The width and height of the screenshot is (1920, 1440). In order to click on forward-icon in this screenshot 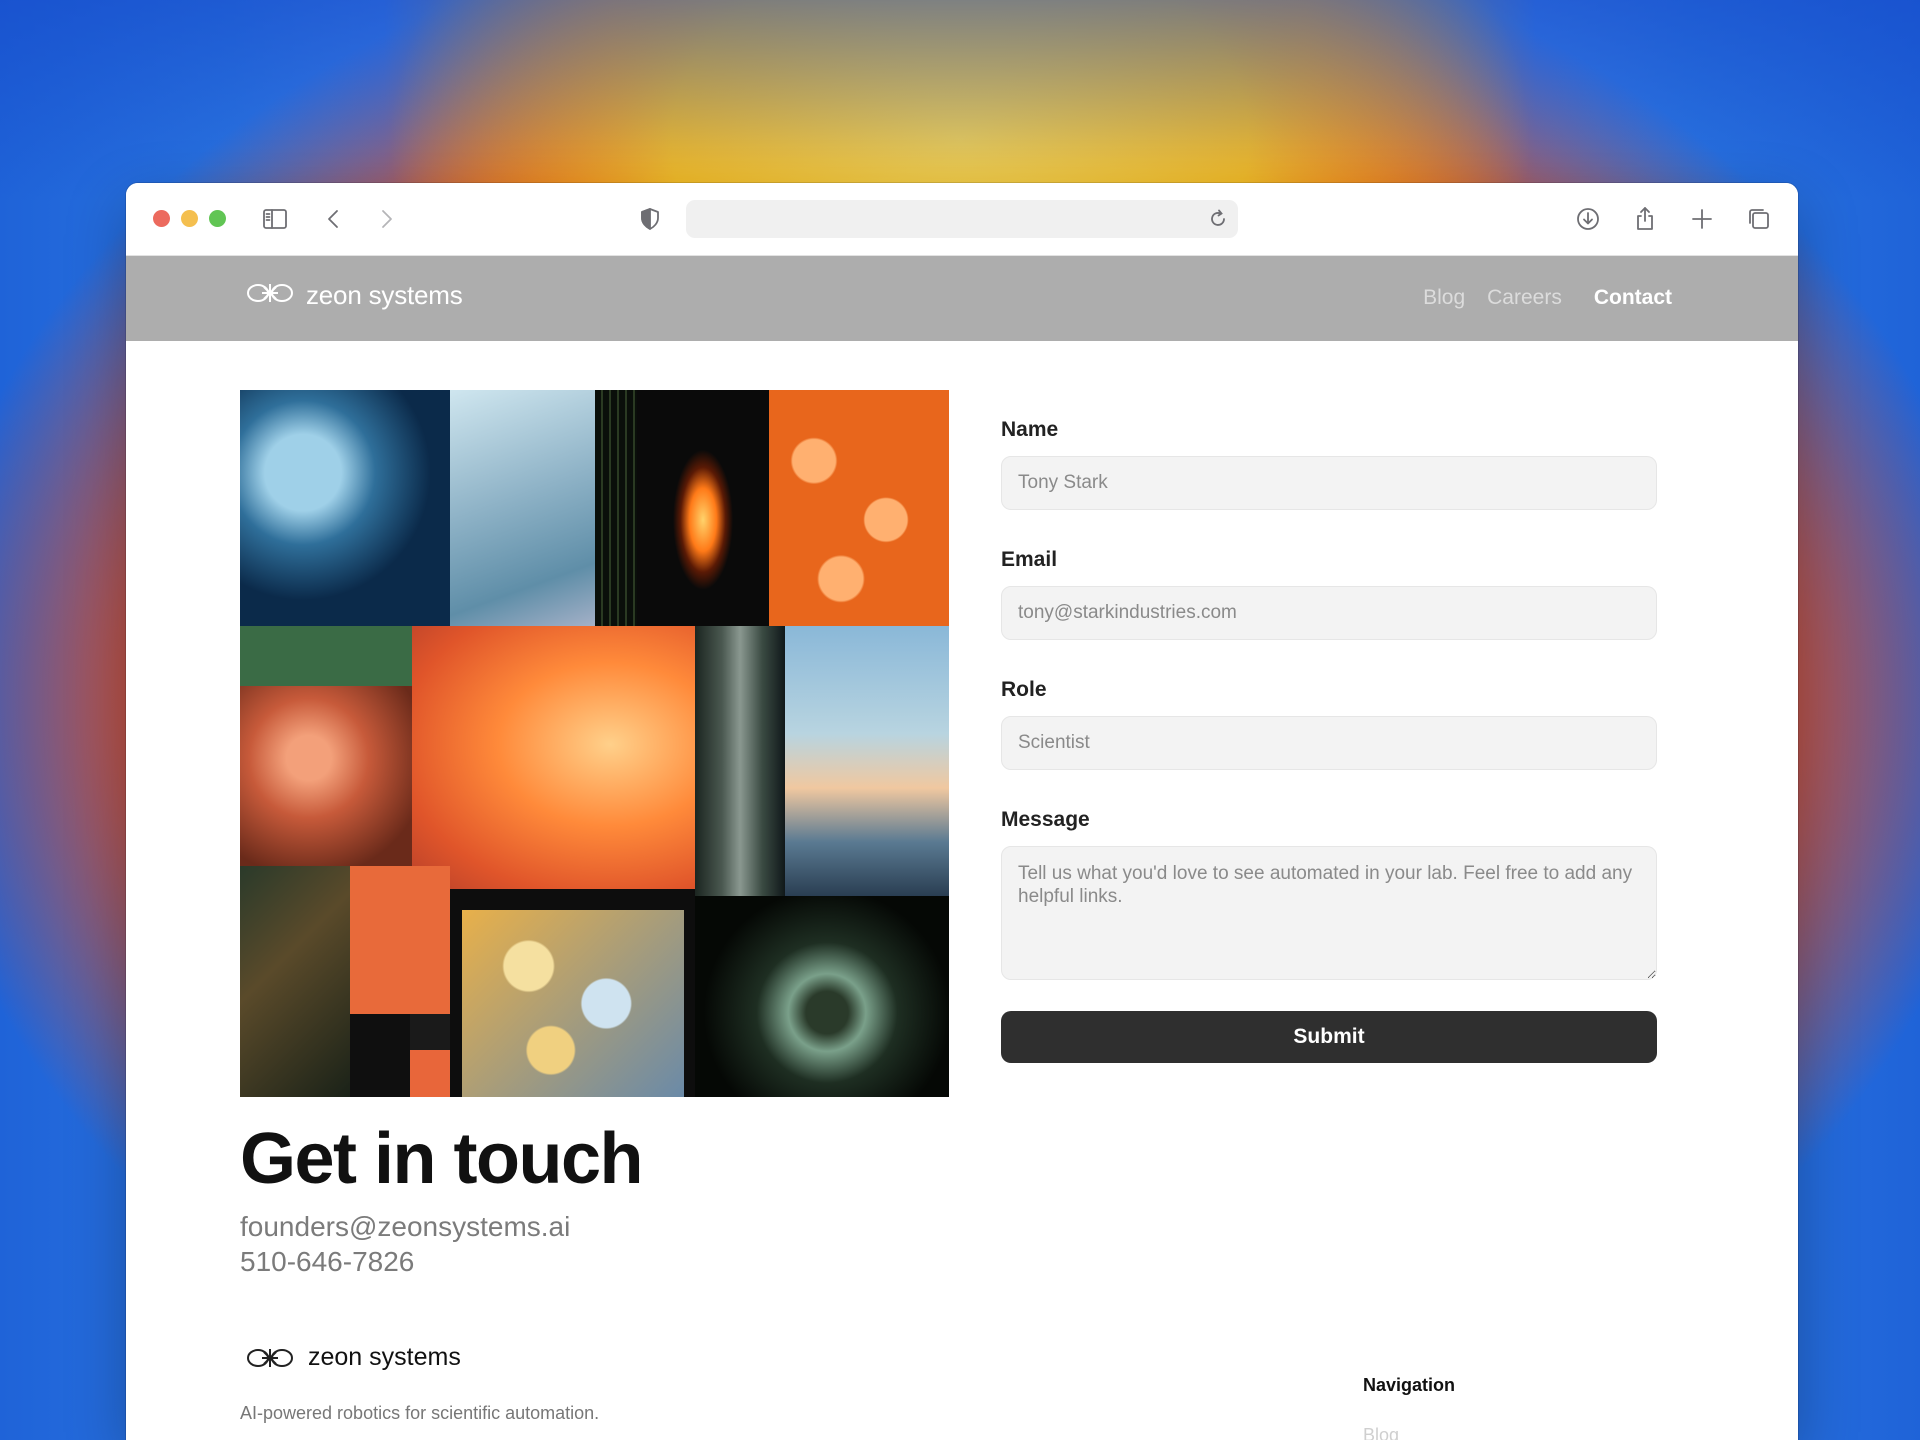, I will do `click(386, 219)`.